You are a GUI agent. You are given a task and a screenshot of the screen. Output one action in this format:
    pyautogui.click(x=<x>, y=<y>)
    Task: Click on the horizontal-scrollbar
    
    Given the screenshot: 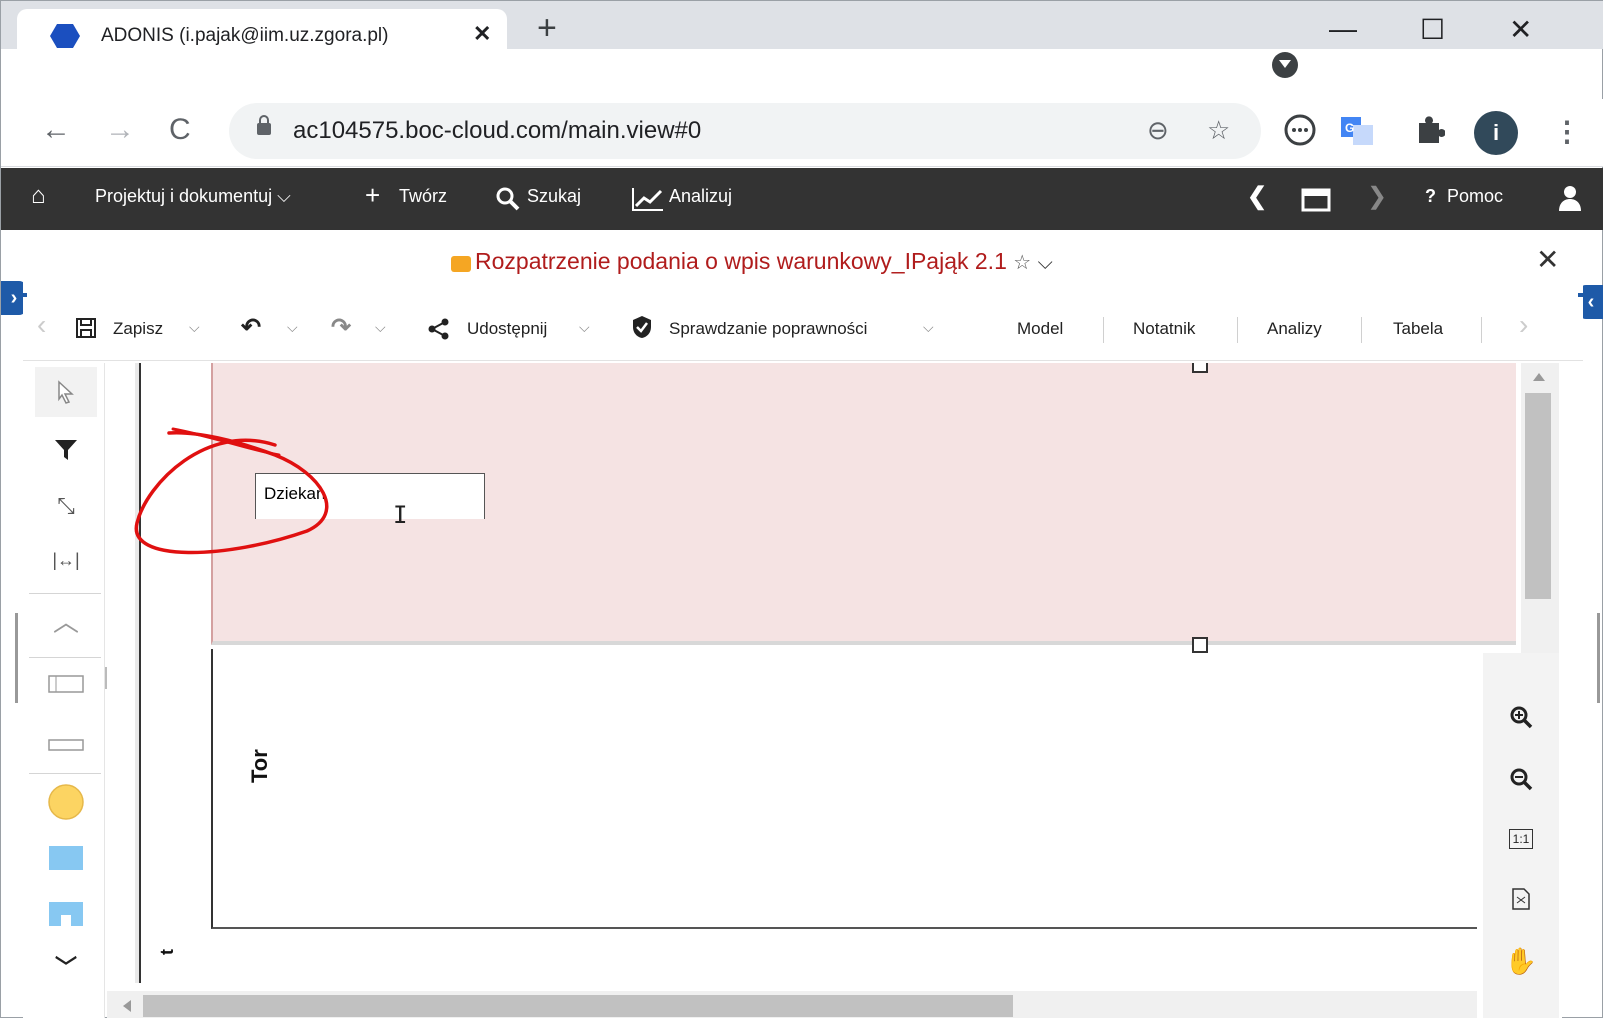 What is the action you would take?
    pyautogui.click(x=792, y=1004)
    